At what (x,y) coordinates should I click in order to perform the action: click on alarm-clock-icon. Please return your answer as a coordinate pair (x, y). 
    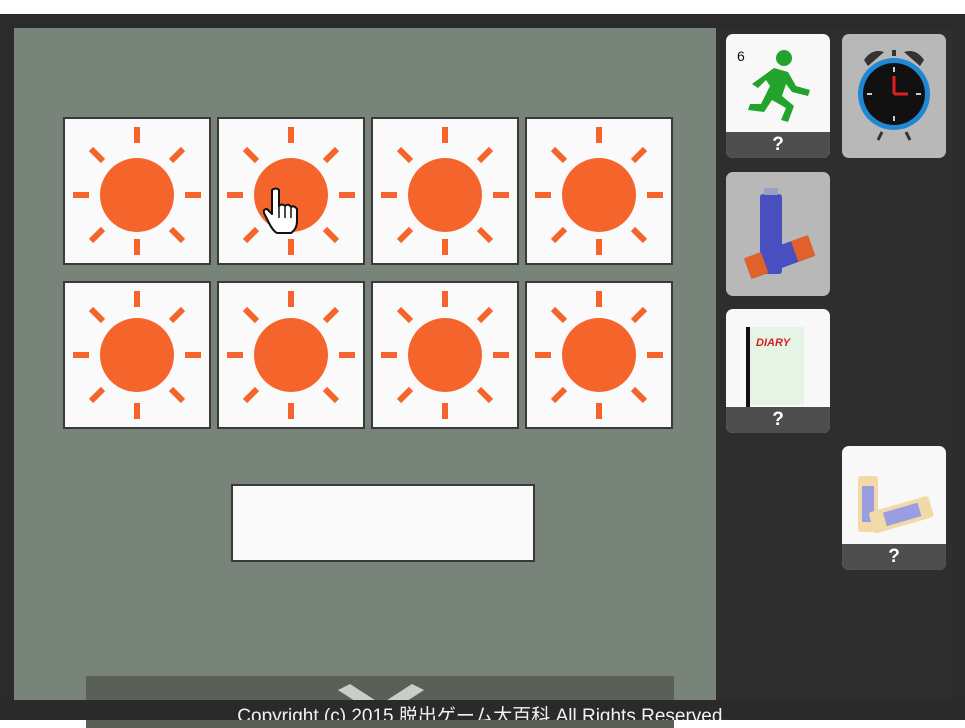
    Looking at the image, I should click on (894, 95).